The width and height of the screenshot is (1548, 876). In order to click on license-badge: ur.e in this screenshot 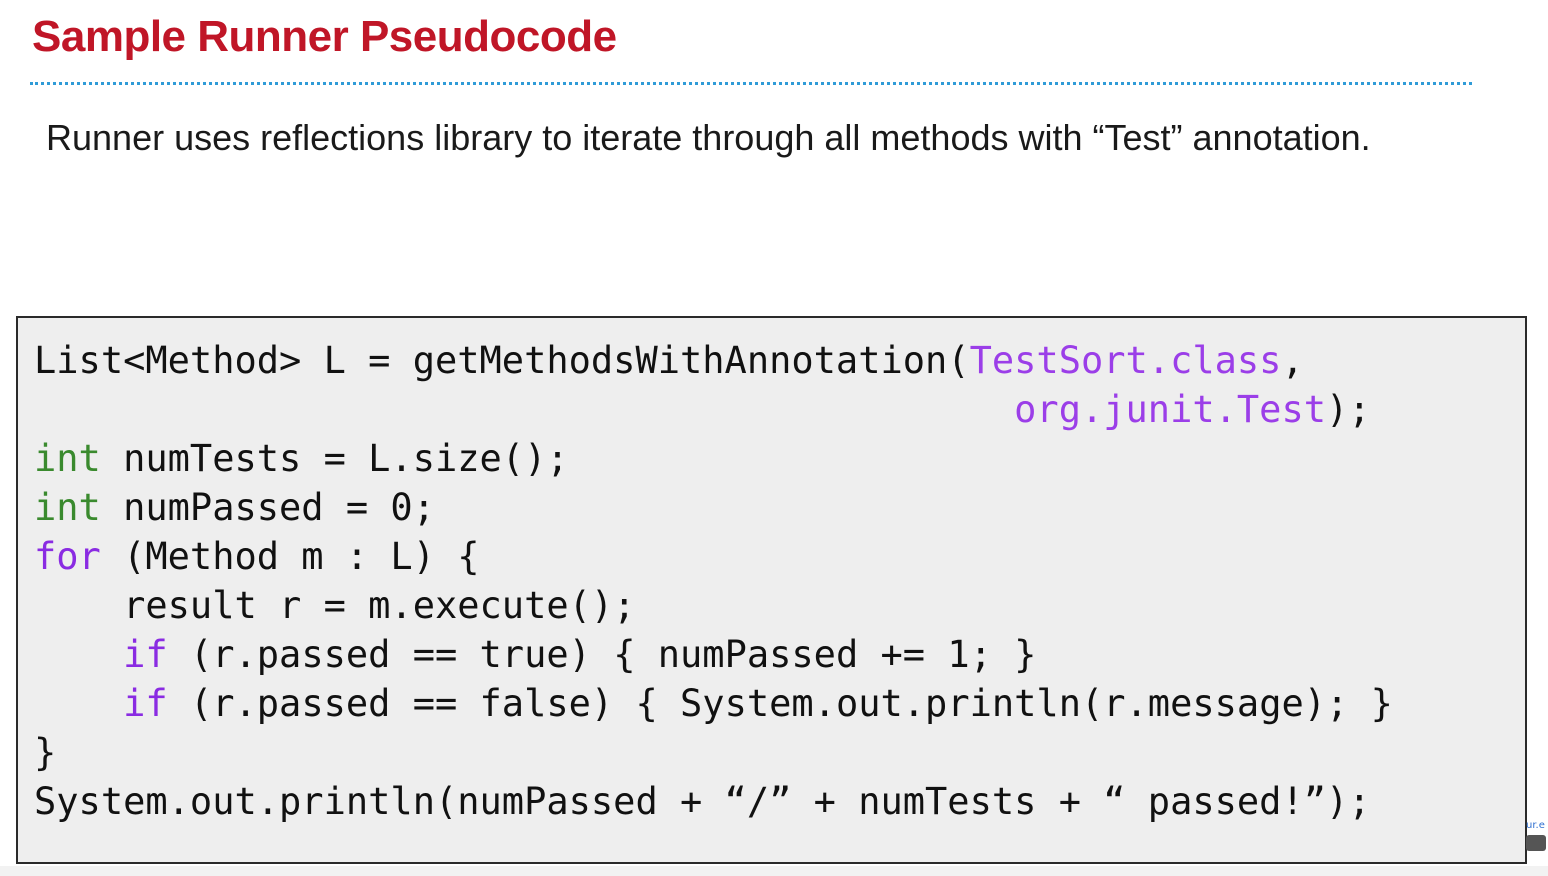, I will do `click(1537, 843)`.